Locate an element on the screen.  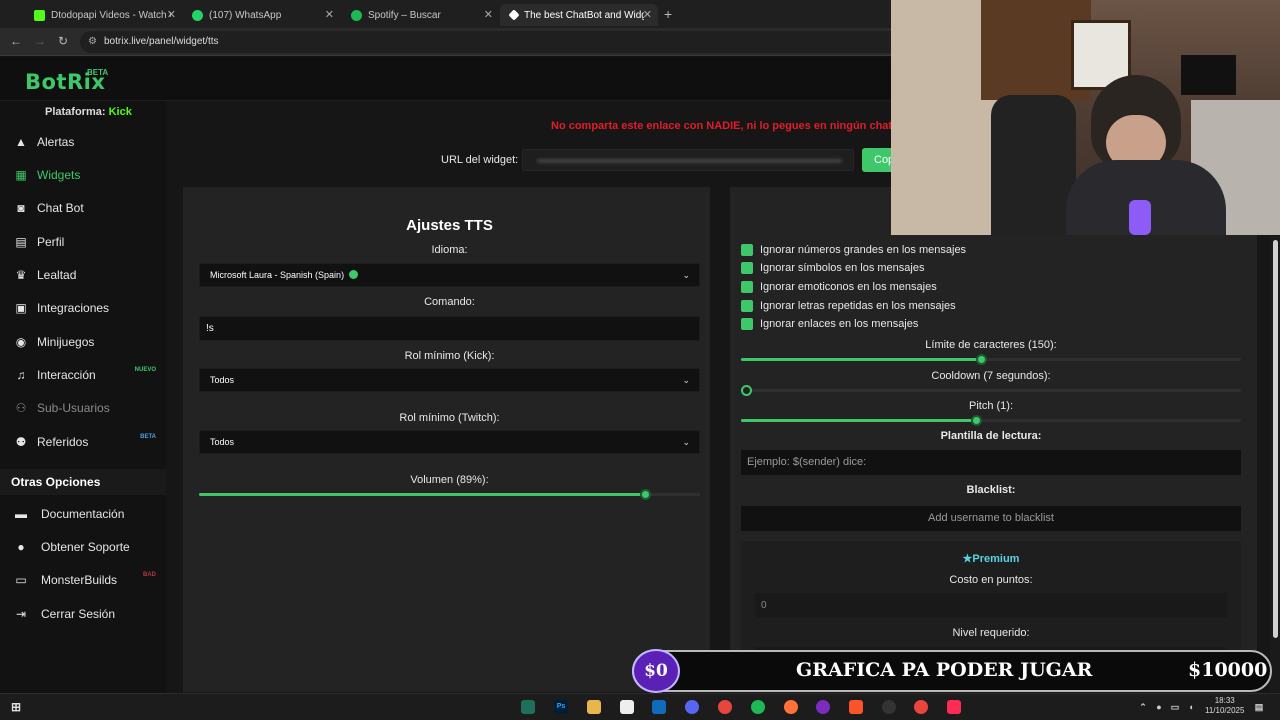
platform-indicator: Plataforma: Kick is located at coordinates (88, 112).